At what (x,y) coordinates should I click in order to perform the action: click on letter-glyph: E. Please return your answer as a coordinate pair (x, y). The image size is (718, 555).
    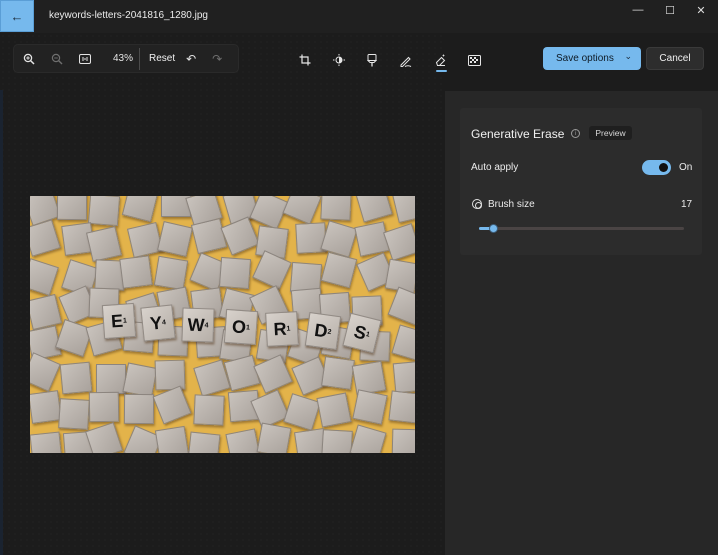
    Looking at the image, I should click on (117, 321).